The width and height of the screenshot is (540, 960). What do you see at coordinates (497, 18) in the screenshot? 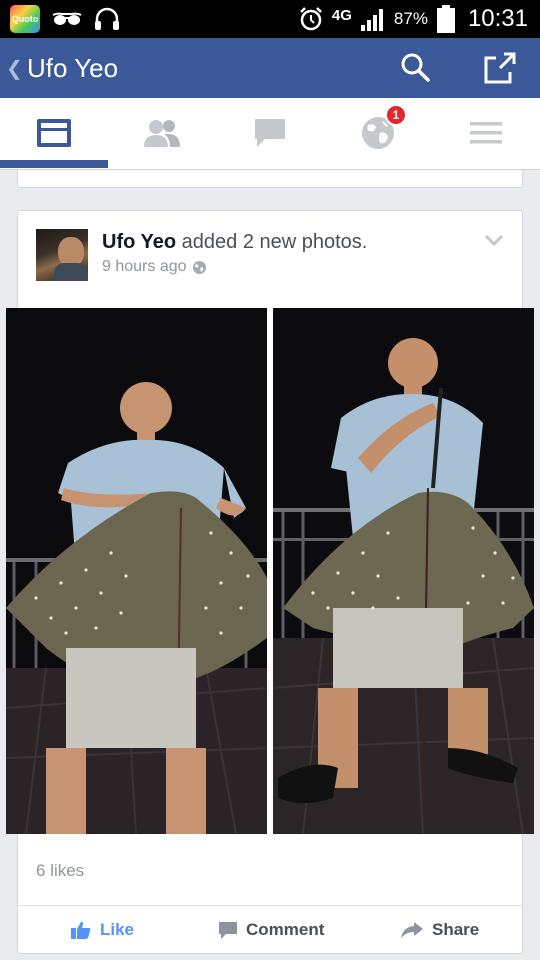
I see `clock: 10:31` at bounding box center [497, 18].